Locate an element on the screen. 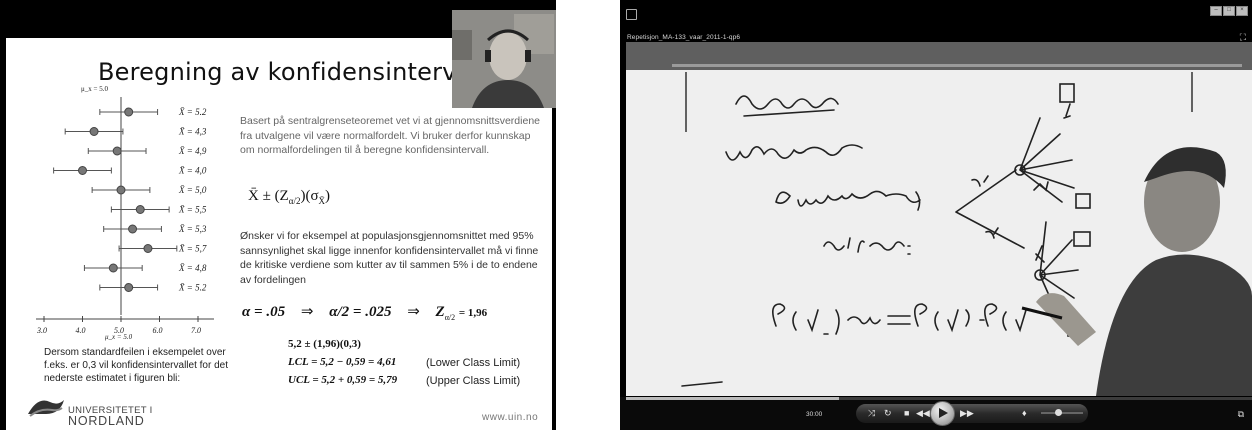  sample-mean-label: X̄ = 4,0 is located at coordinates (192, 171).